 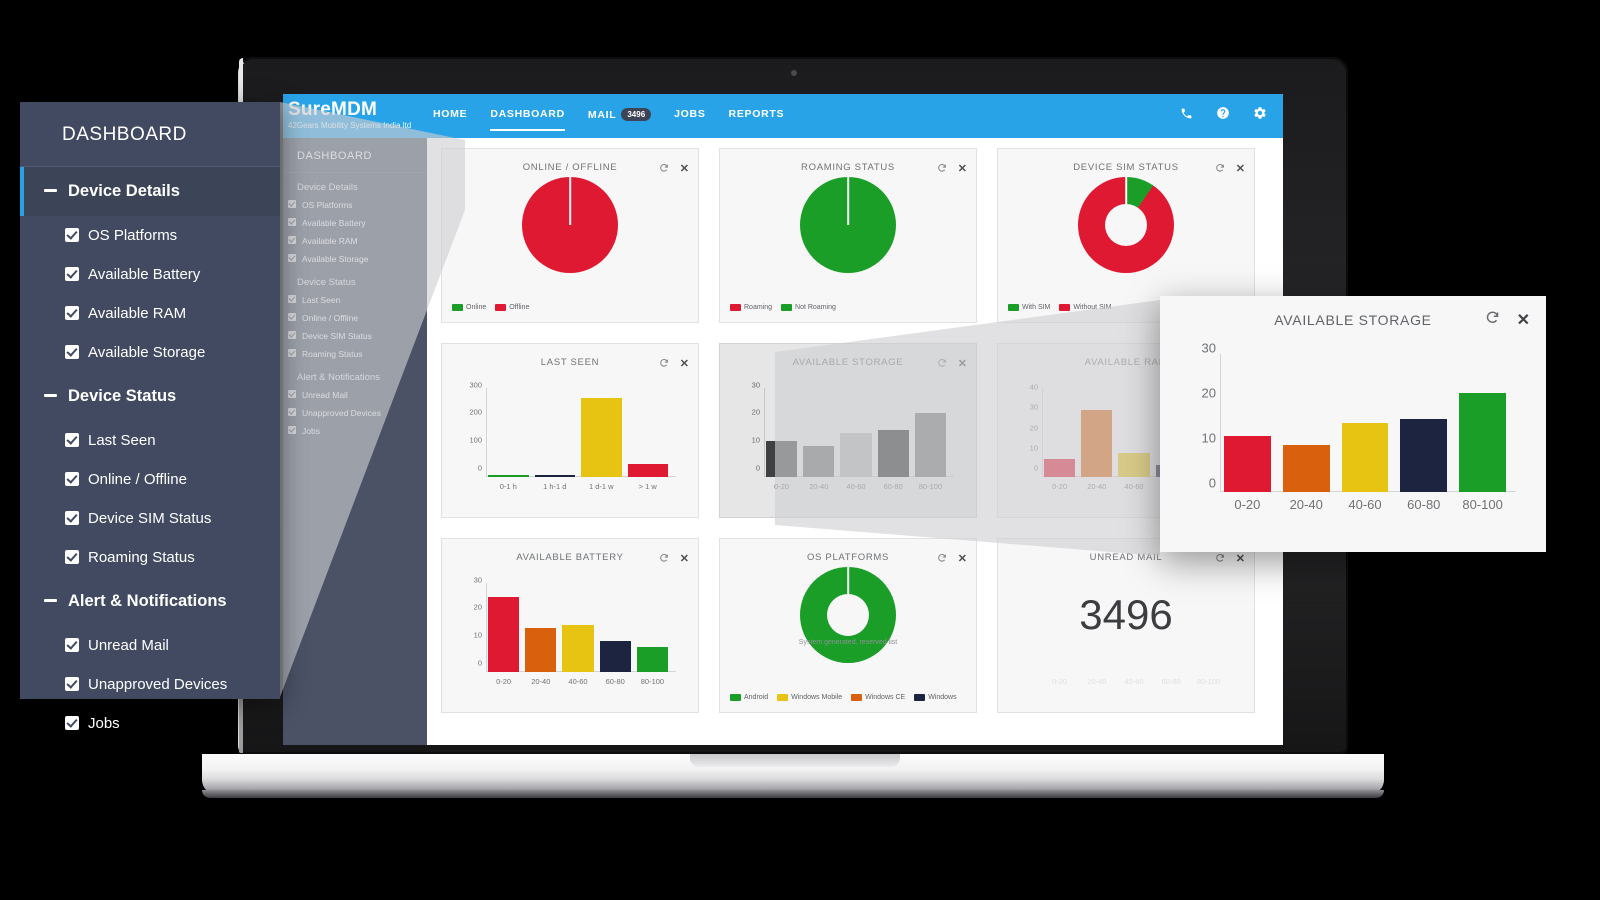 I want to click on callout-item-unread-mail: Unread Mail, so click(x=150, y=645).